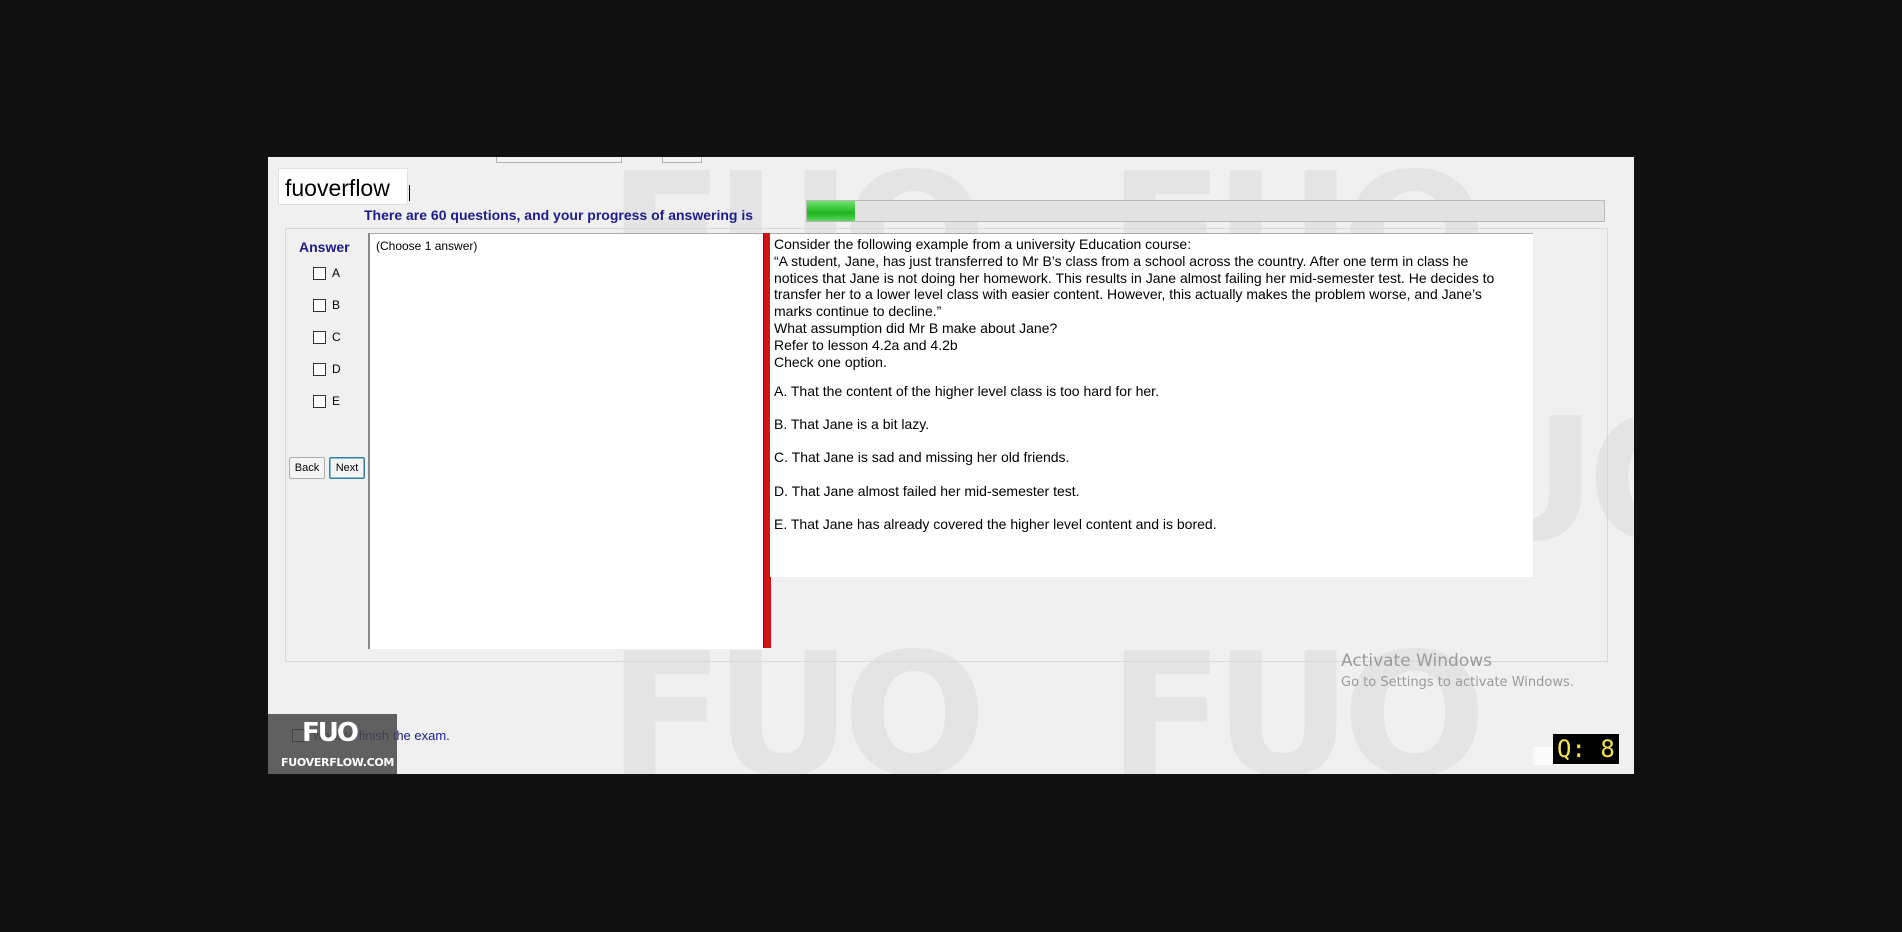 This screenshot has width=1902, height=932. What do you see at coordinates (324, 247) in the screenshot?
I see `answer-title: Answer` at bounding box center [324, 247].